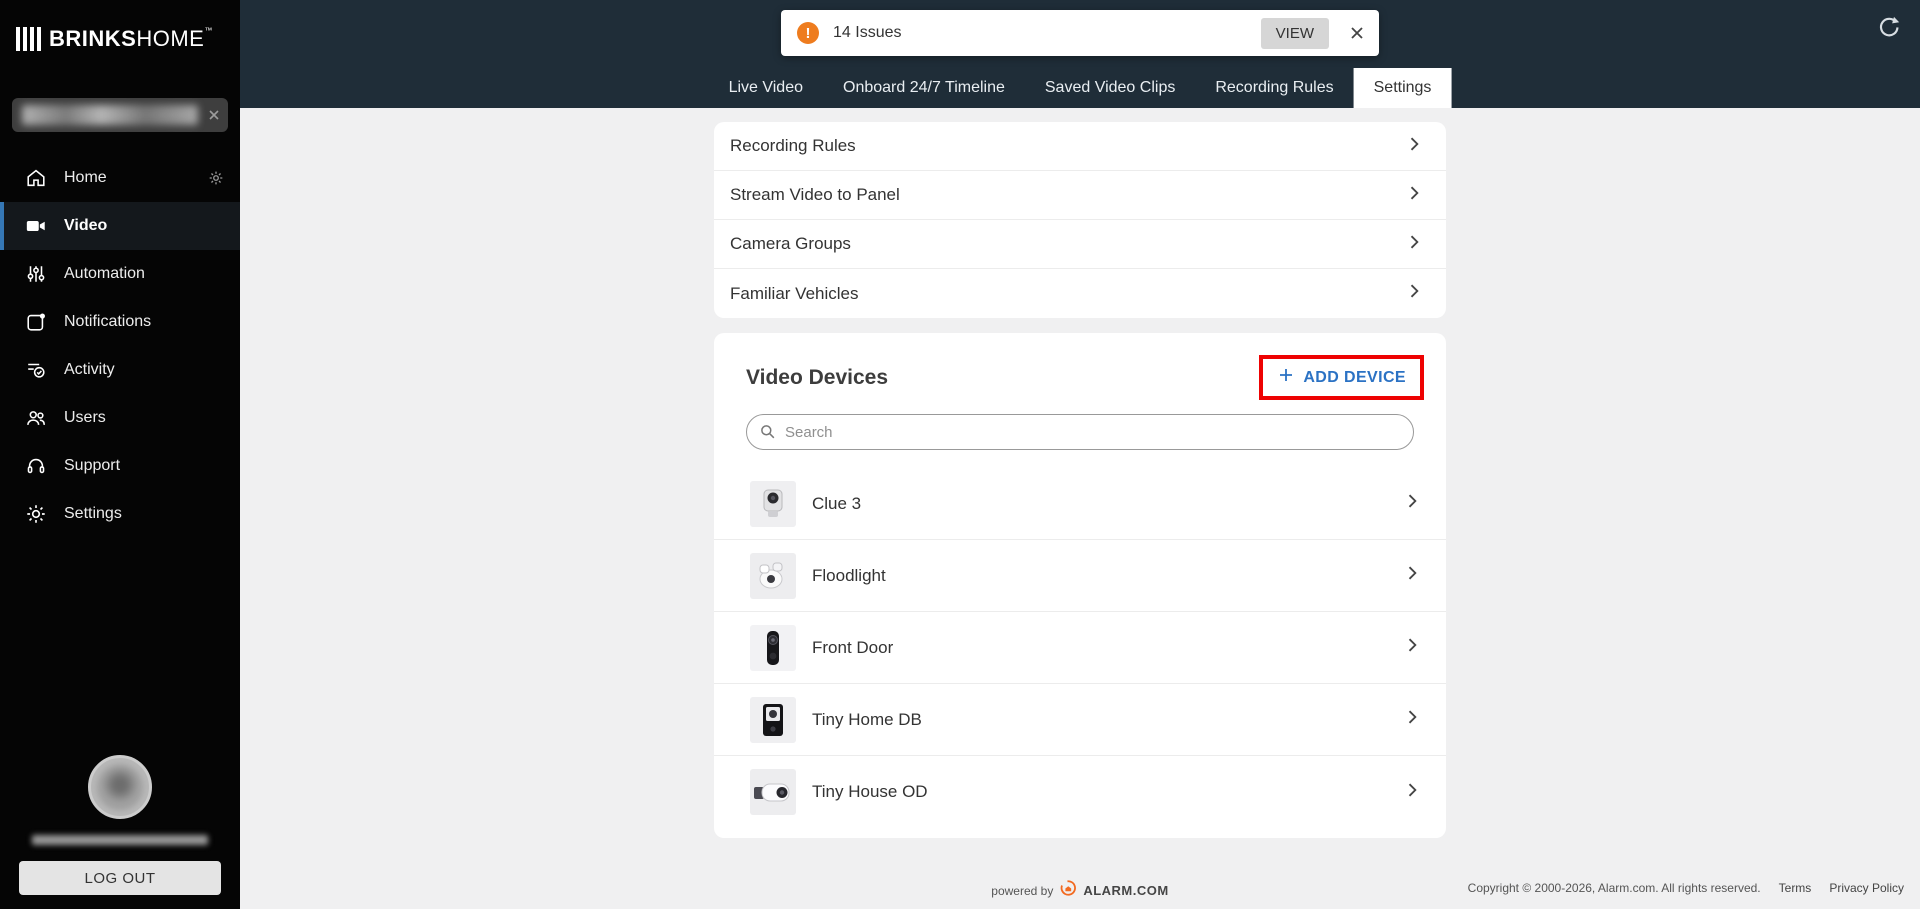 The height and width of the screenshot is (909, 1920). What do you see at coordinates (867, 719) in the screenshot?
I see `device-name: Tiny Home DB` at bounding box center [867, 719].